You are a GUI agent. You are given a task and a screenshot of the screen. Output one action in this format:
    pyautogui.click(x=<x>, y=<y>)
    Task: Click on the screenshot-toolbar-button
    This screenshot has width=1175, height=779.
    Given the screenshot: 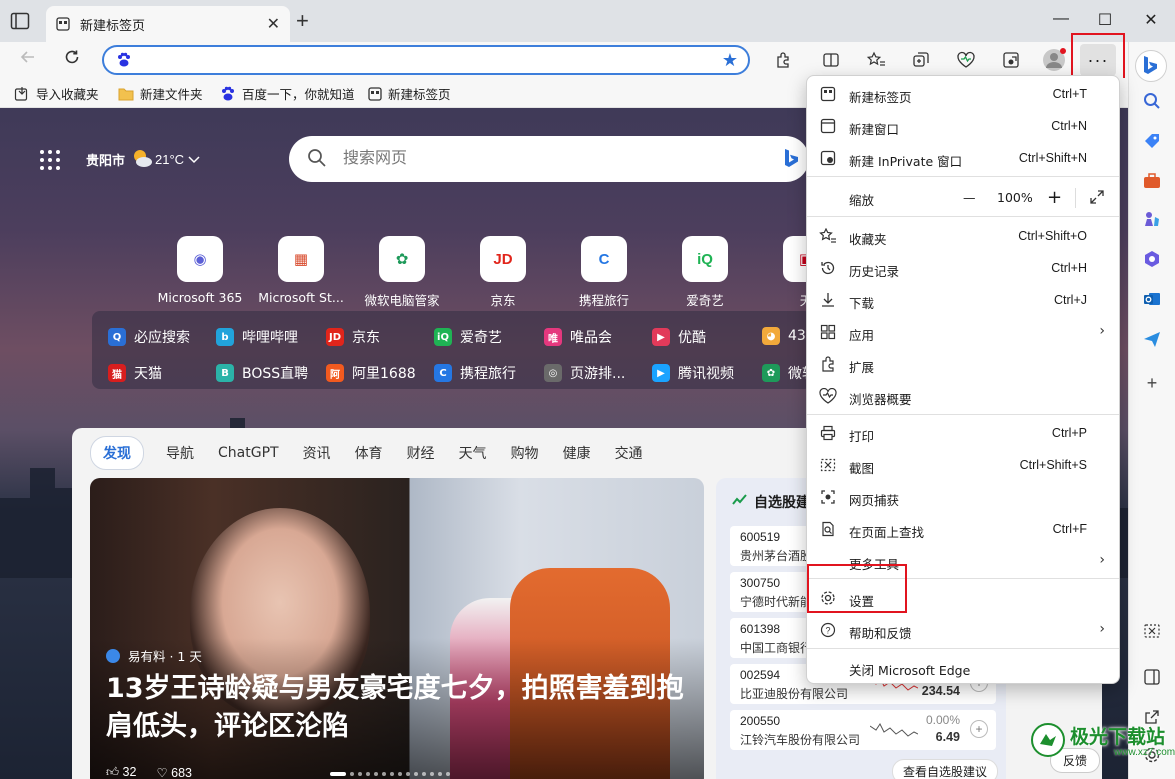 What is the action you would take?
    pyautogui.click(x=1011, y=60)
    